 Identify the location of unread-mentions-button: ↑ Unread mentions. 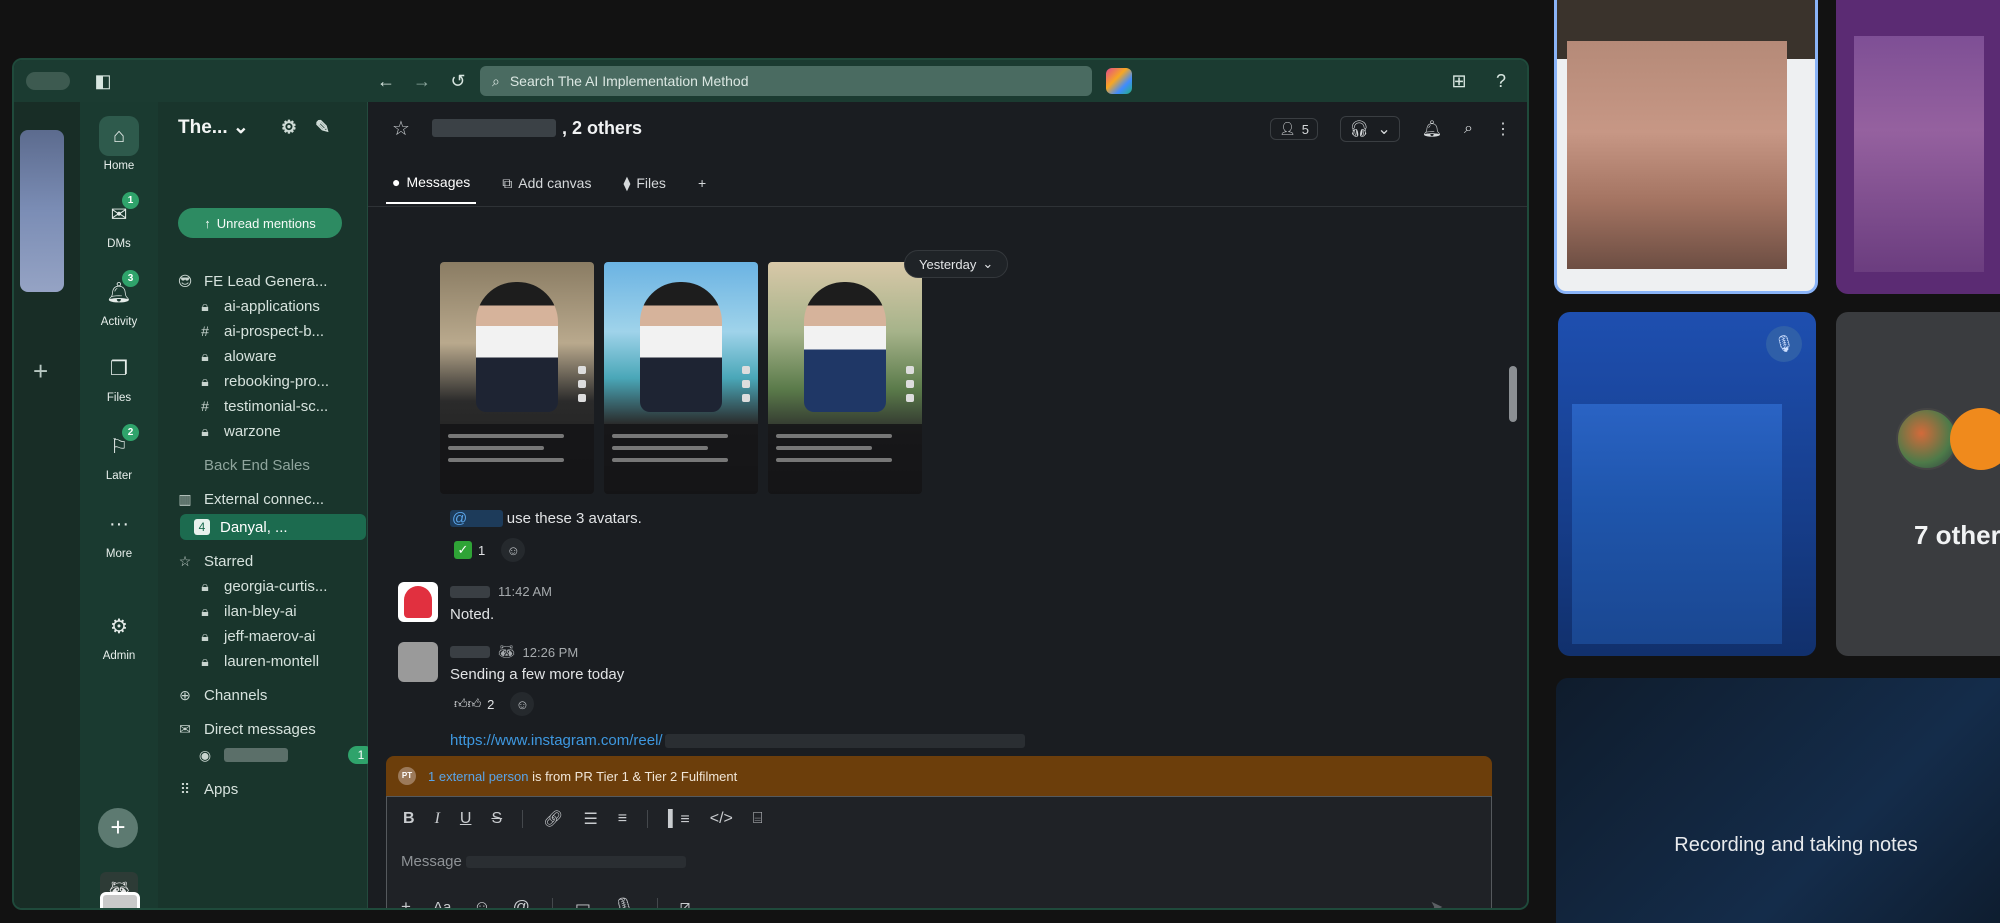
(260, 223).